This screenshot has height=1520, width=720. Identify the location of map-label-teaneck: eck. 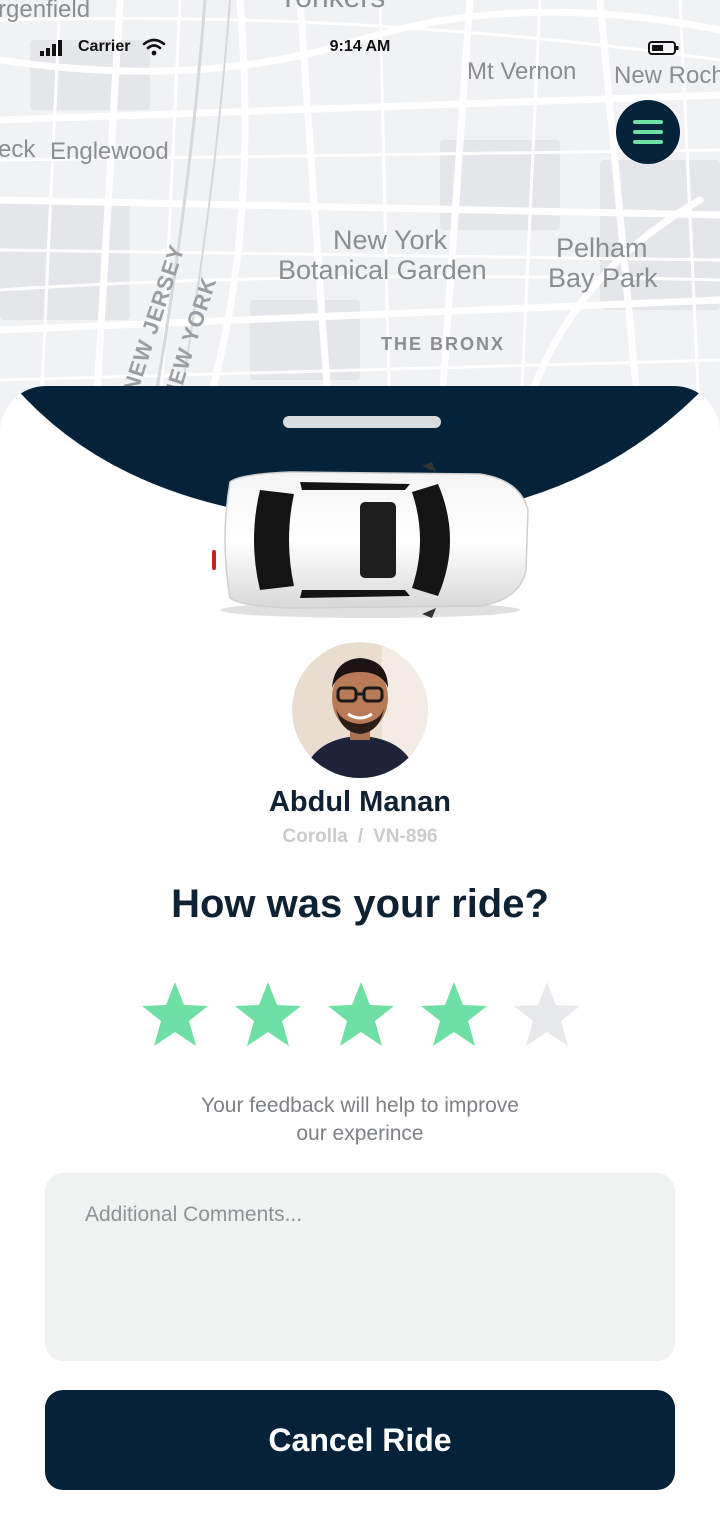
(18, 149).